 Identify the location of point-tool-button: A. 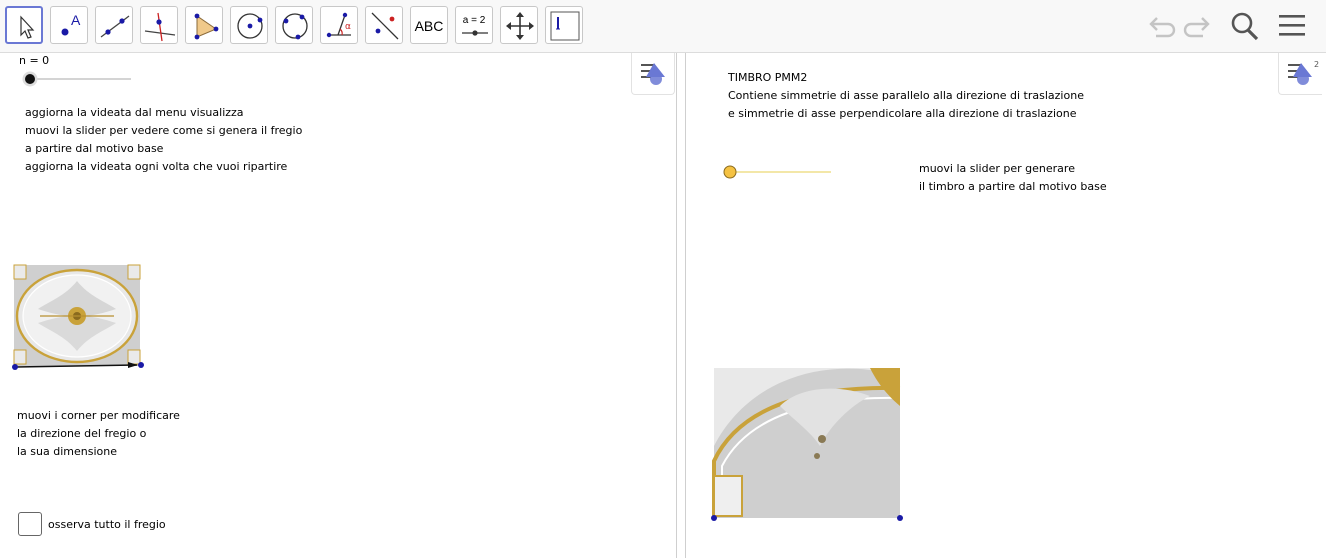
(69, 25).